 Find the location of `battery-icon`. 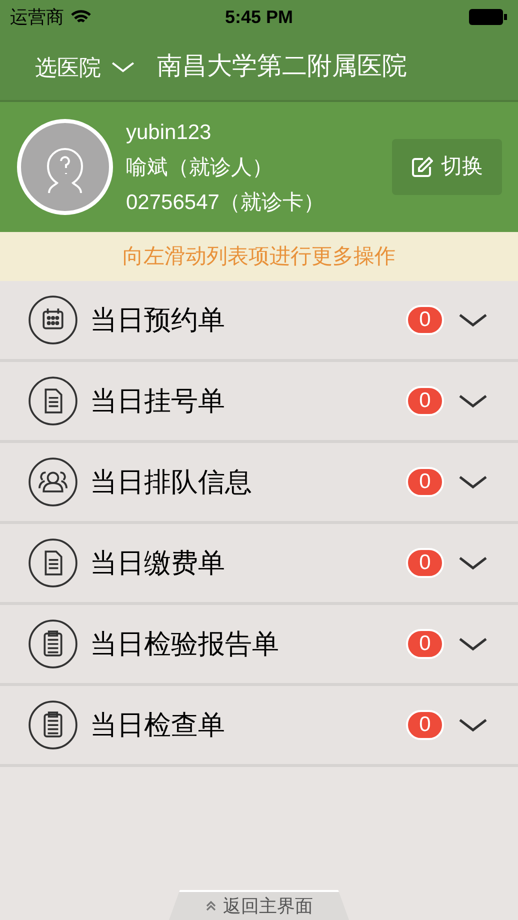

battery-icon is located at coordinates (488, 17).